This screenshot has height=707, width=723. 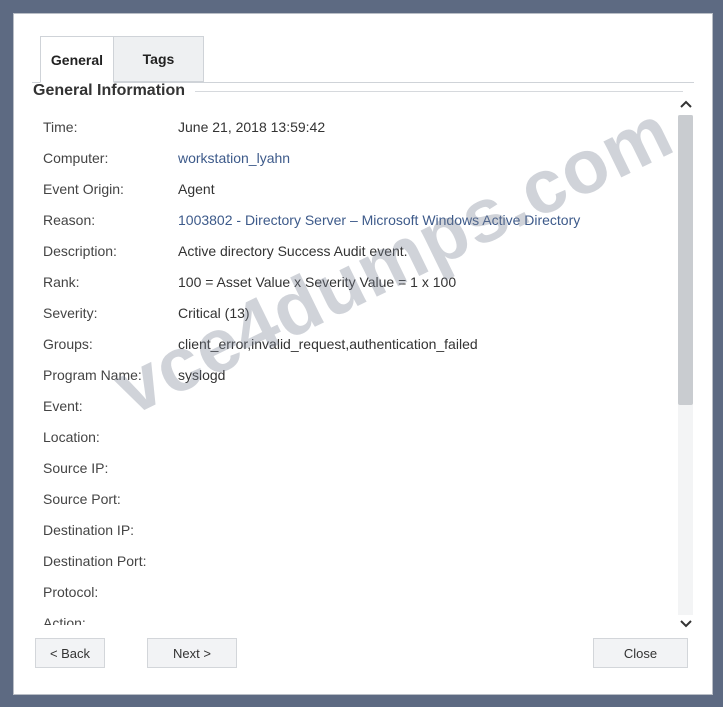 I want to click on computer-link: workstation_lyahn, so click(x=234, y=158).